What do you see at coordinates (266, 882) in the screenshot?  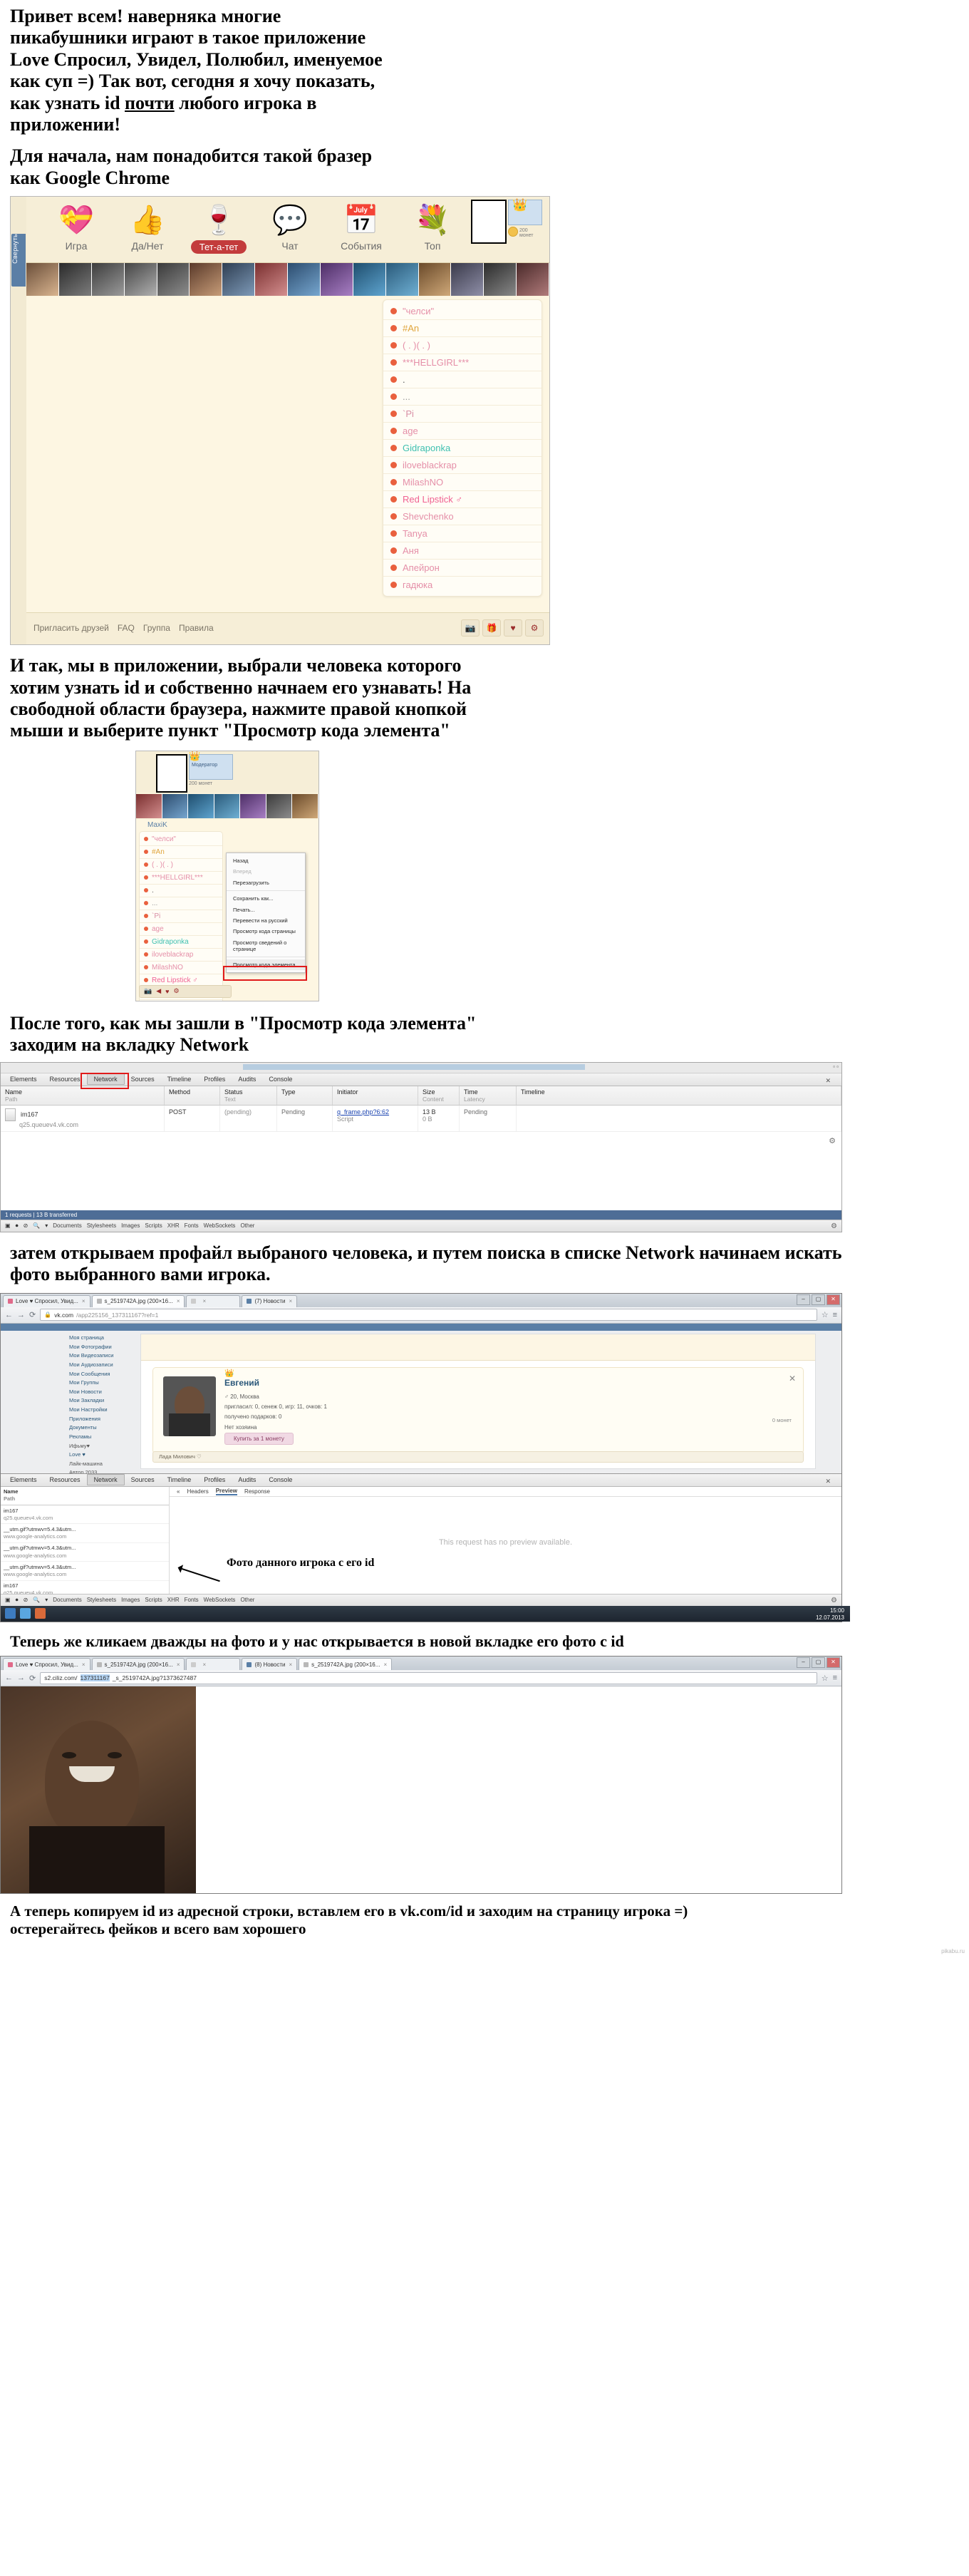 I see `context-menu-item: Перезагрузить` at bounding box center [266, 882].